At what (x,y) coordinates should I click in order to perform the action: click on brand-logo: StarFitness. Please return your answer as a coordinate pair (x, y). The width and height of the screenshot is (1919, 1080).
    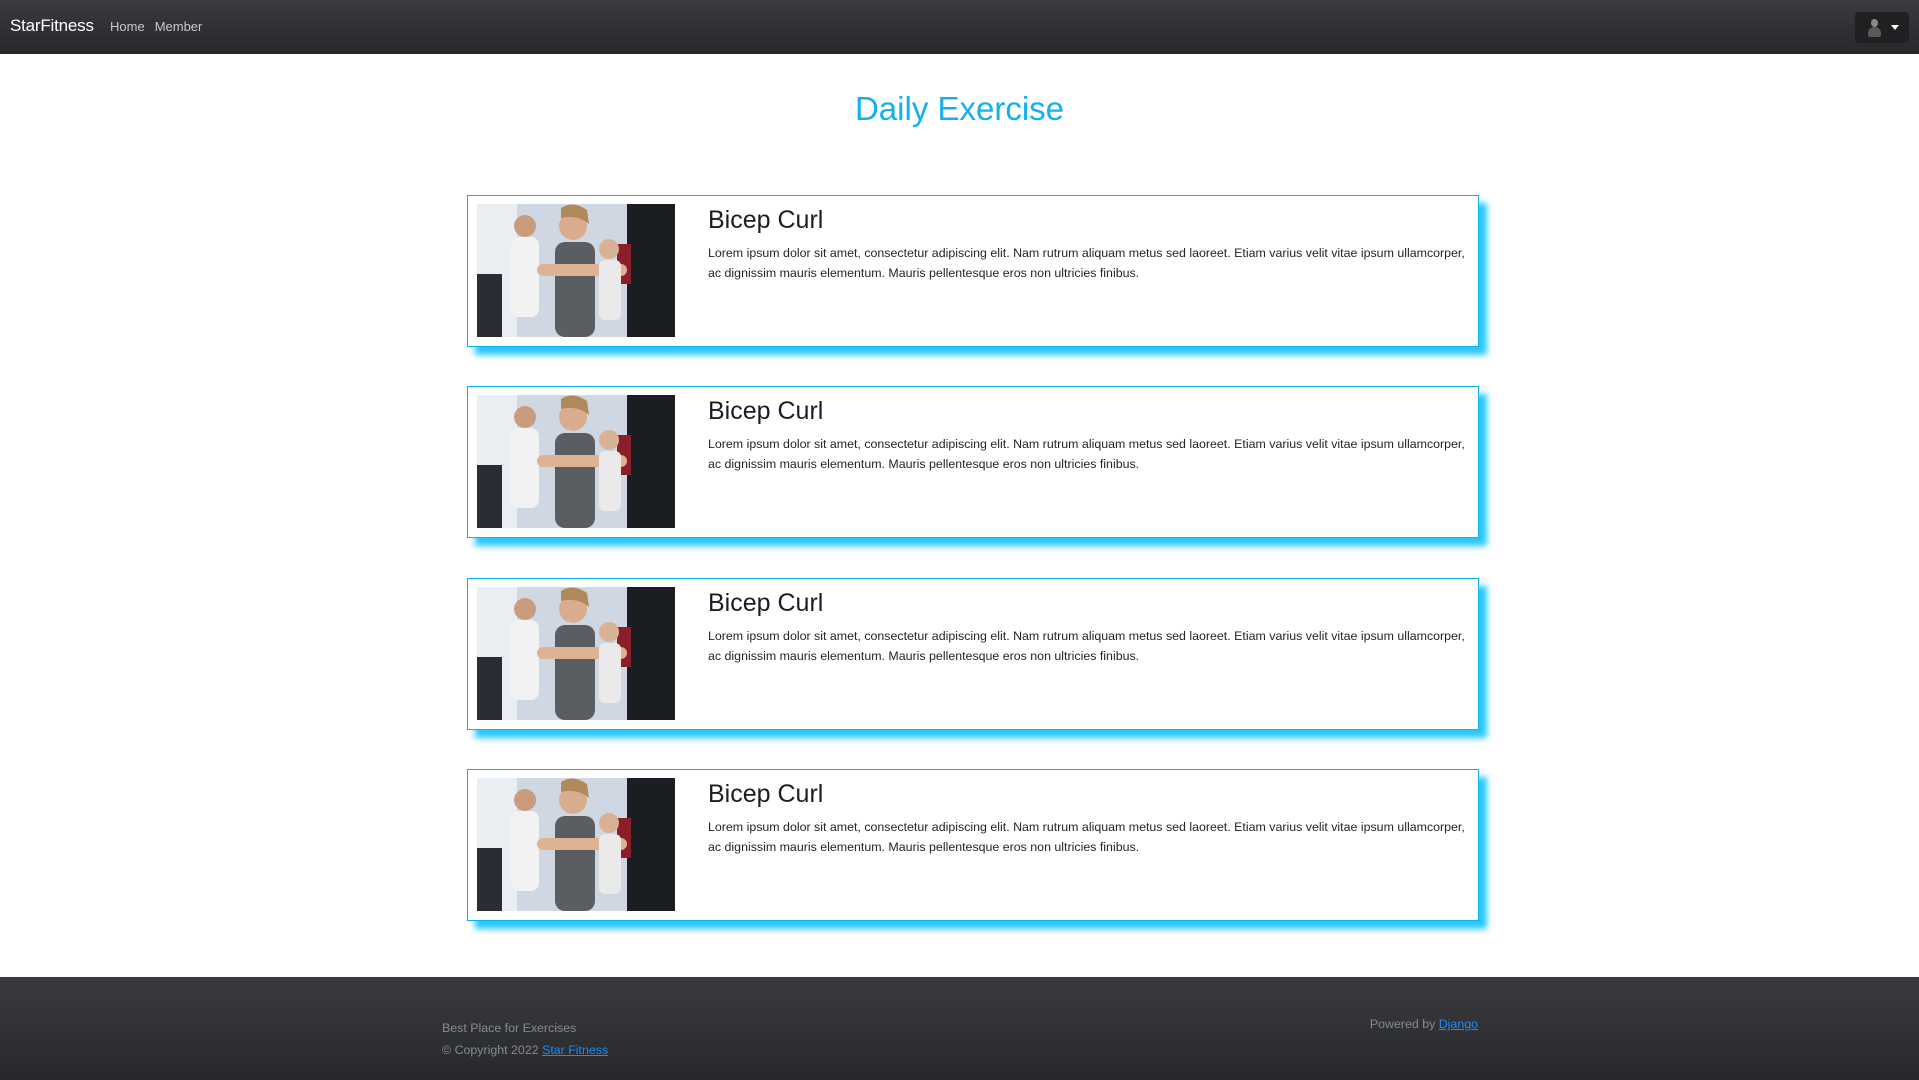
    Looking at the image, I should click on (52, 26).